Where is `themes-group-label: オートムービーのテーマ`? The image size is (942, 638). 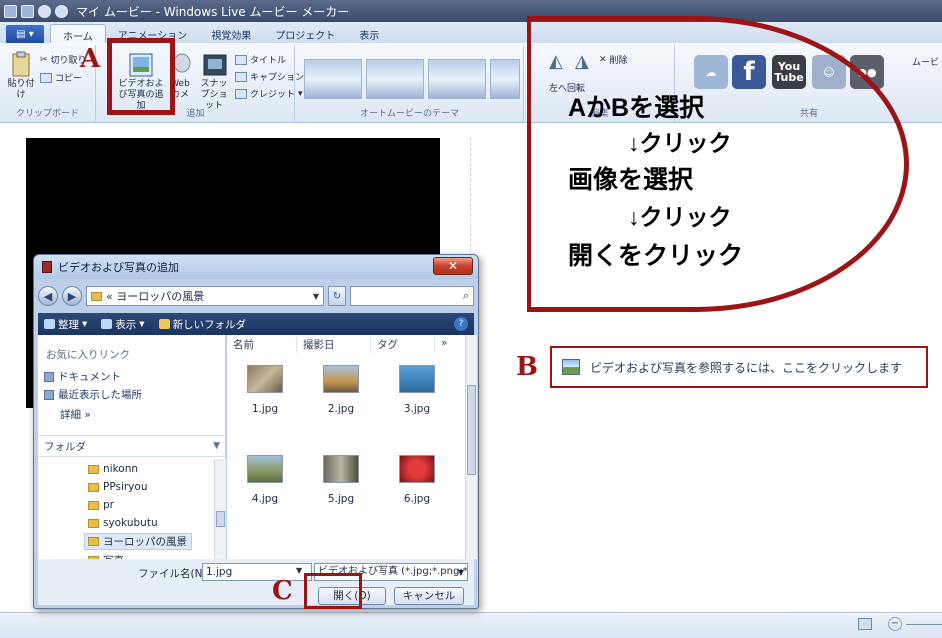
themes-group-label: オートムービーのテーマ is located at coordinates (409, 114).